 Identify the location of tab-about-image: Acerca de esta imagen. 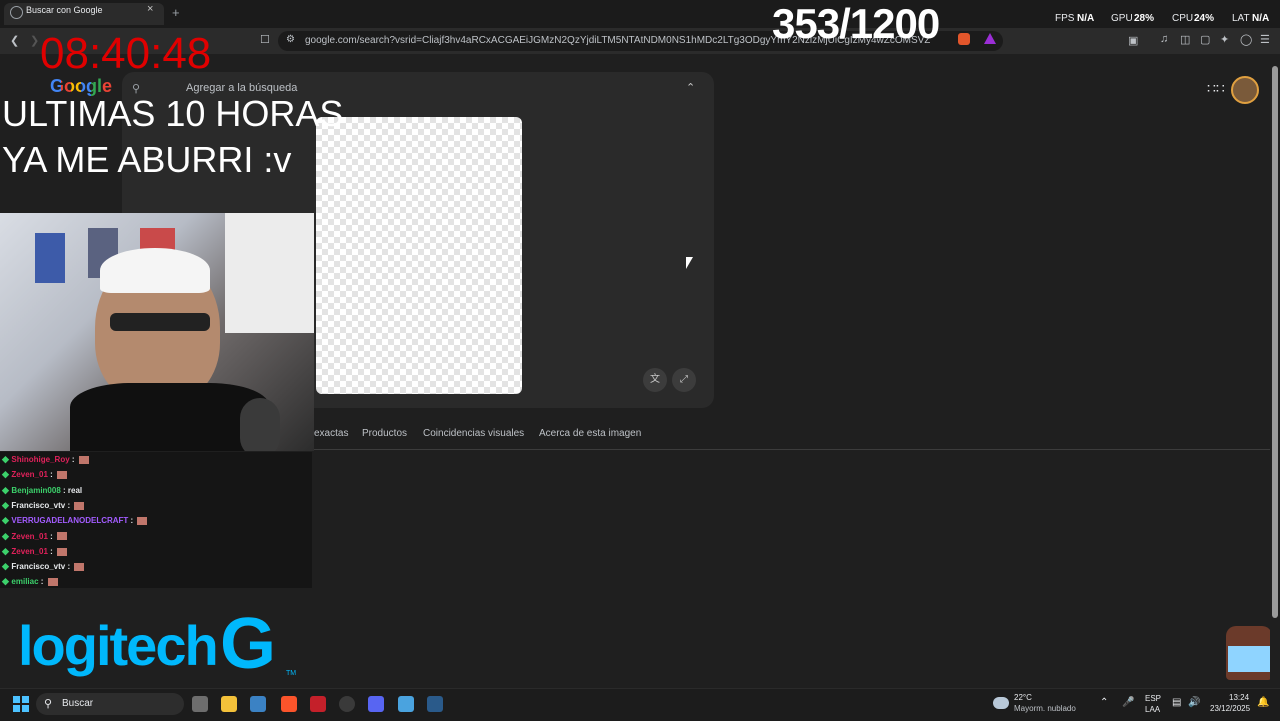
(590, 433).